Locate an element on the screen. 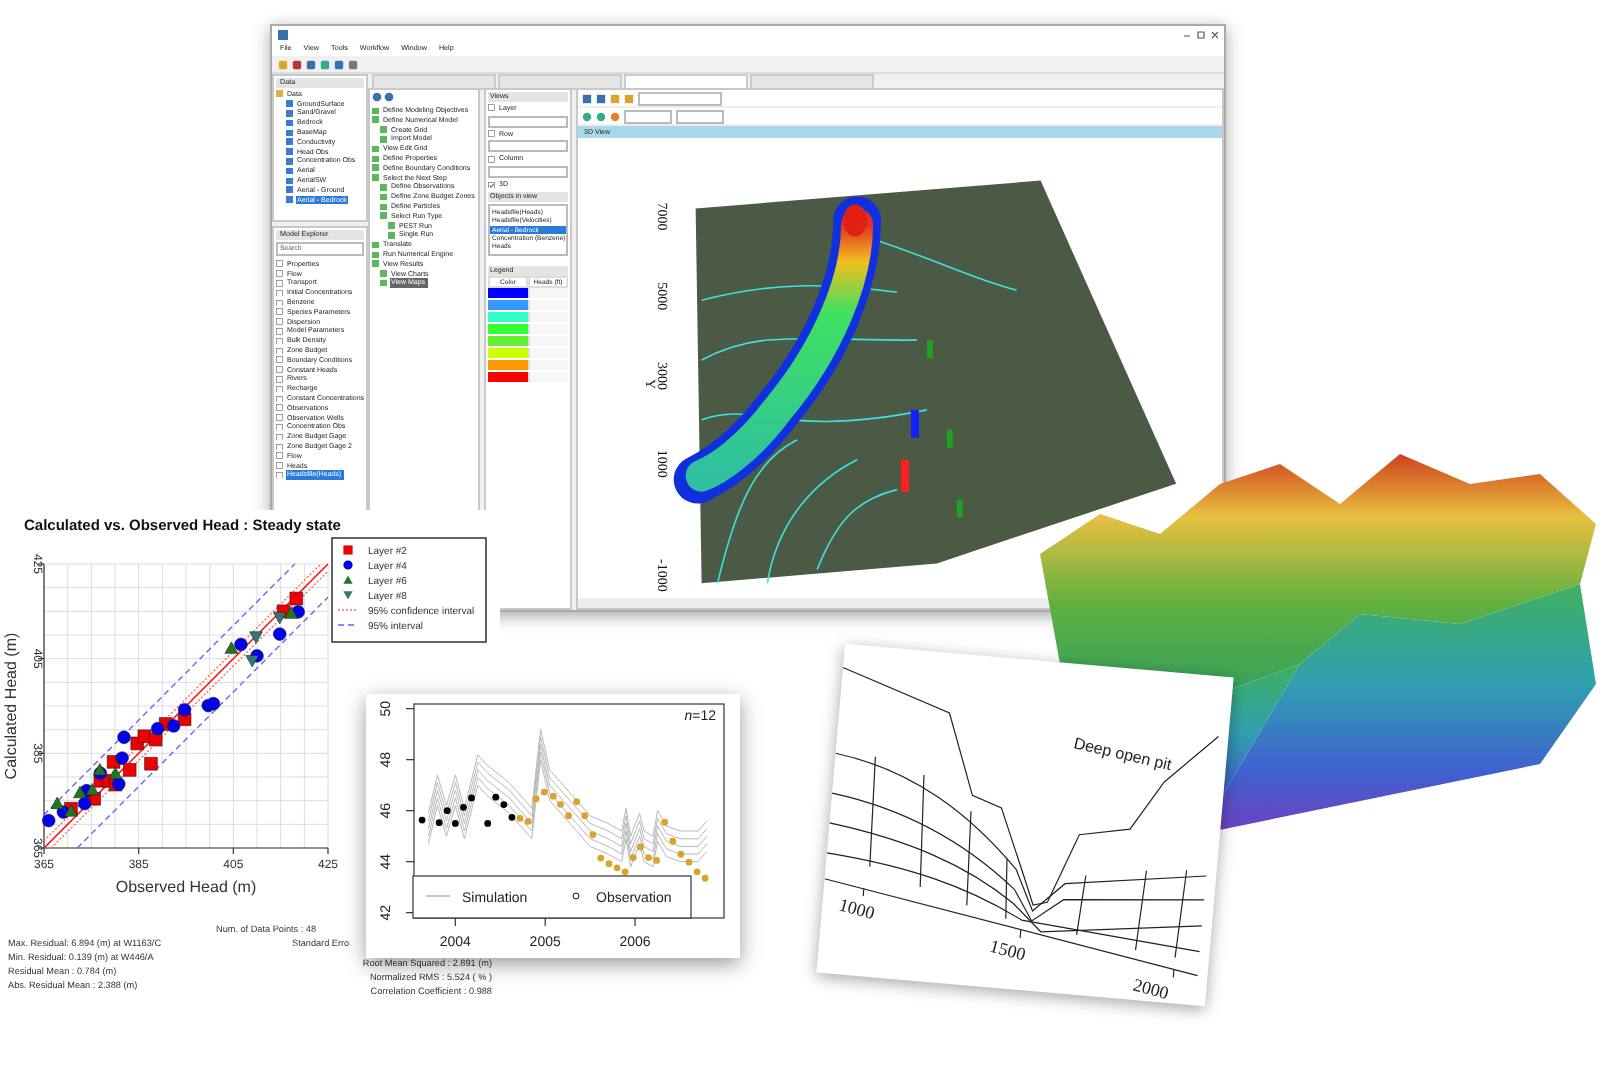 This screenshot has width=1600, height=1066. axis-tick-label: 2000 is located at coordinates (1151, 989).